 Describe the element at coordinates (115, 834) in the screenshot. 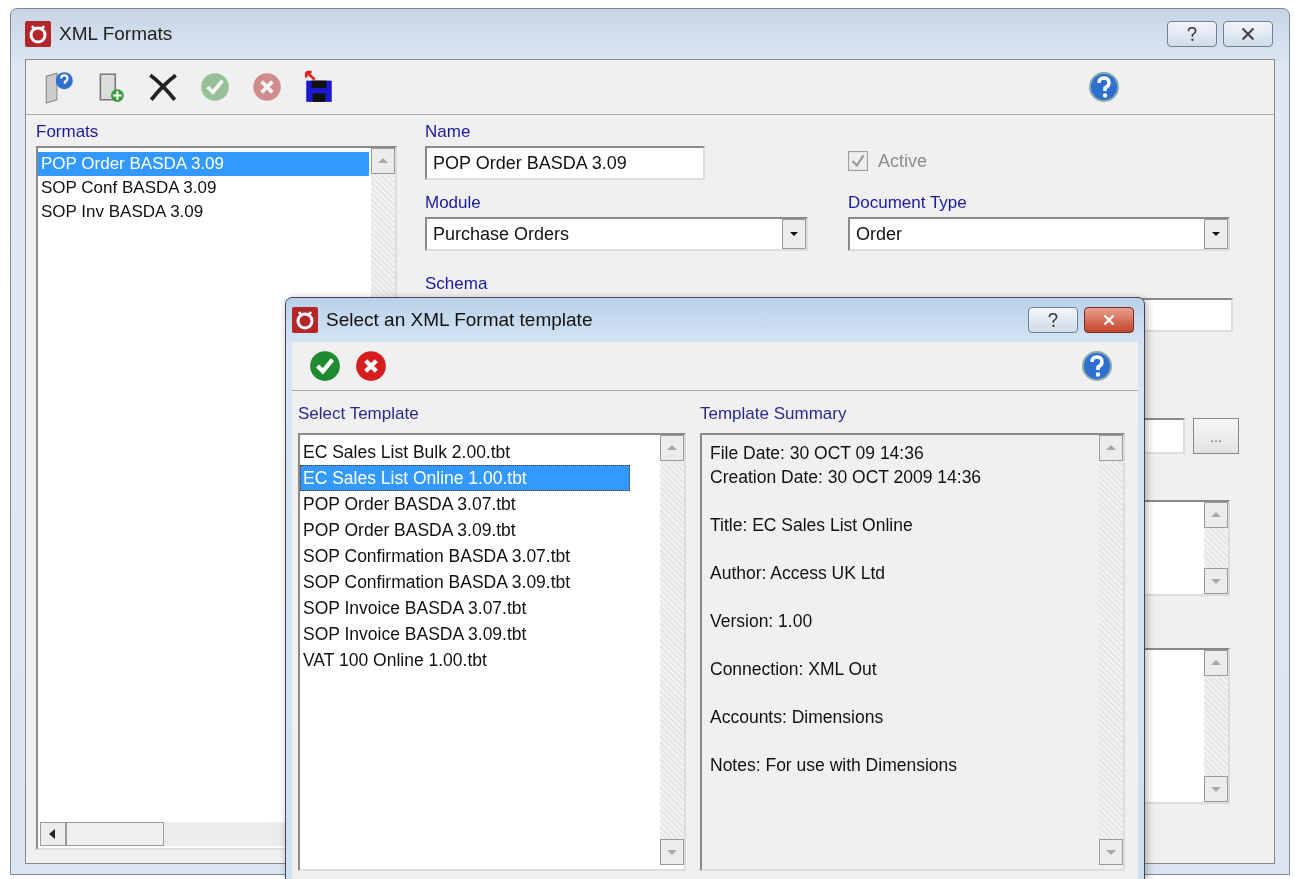

I see `scroll-thumb` at that location.